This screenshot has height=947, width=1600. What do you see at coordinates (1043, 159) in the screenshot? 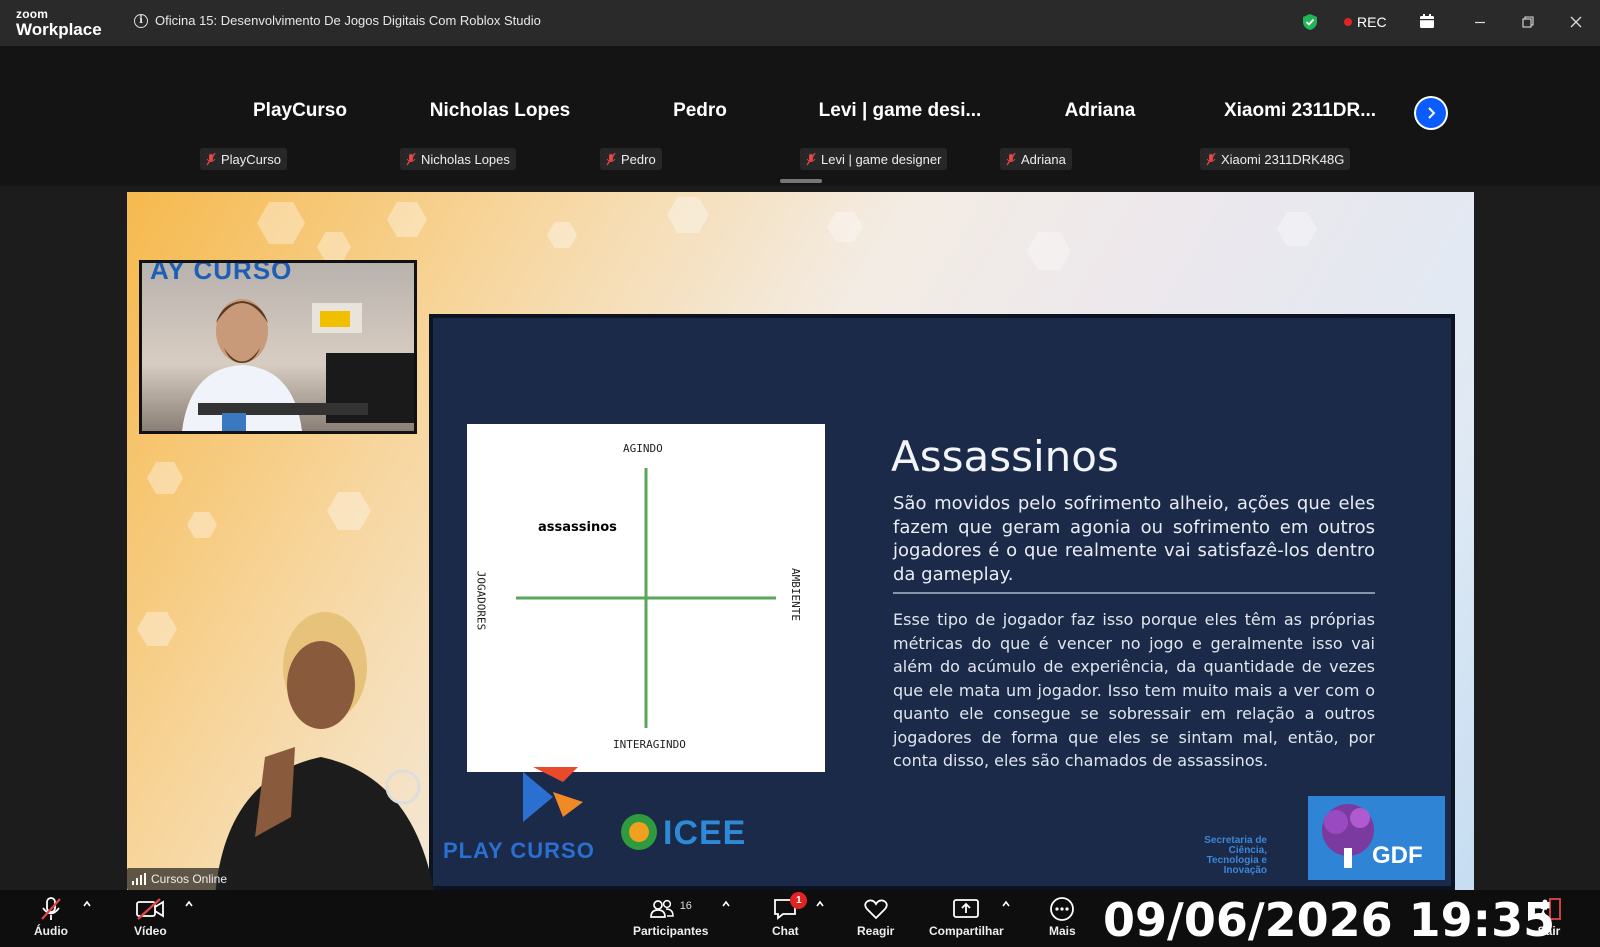
I see `participant-name: Adriana` at bounding box center [1043, 159].